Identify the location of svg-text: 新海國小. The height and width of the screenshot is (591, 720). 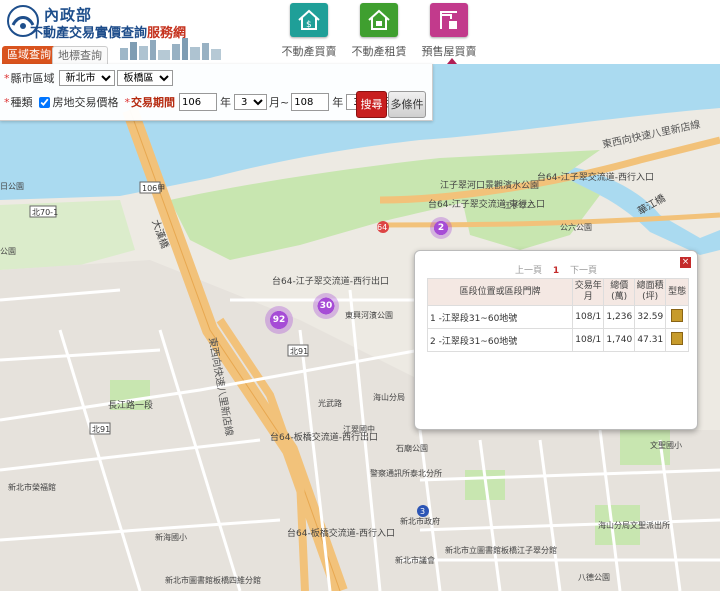
(171, 537).